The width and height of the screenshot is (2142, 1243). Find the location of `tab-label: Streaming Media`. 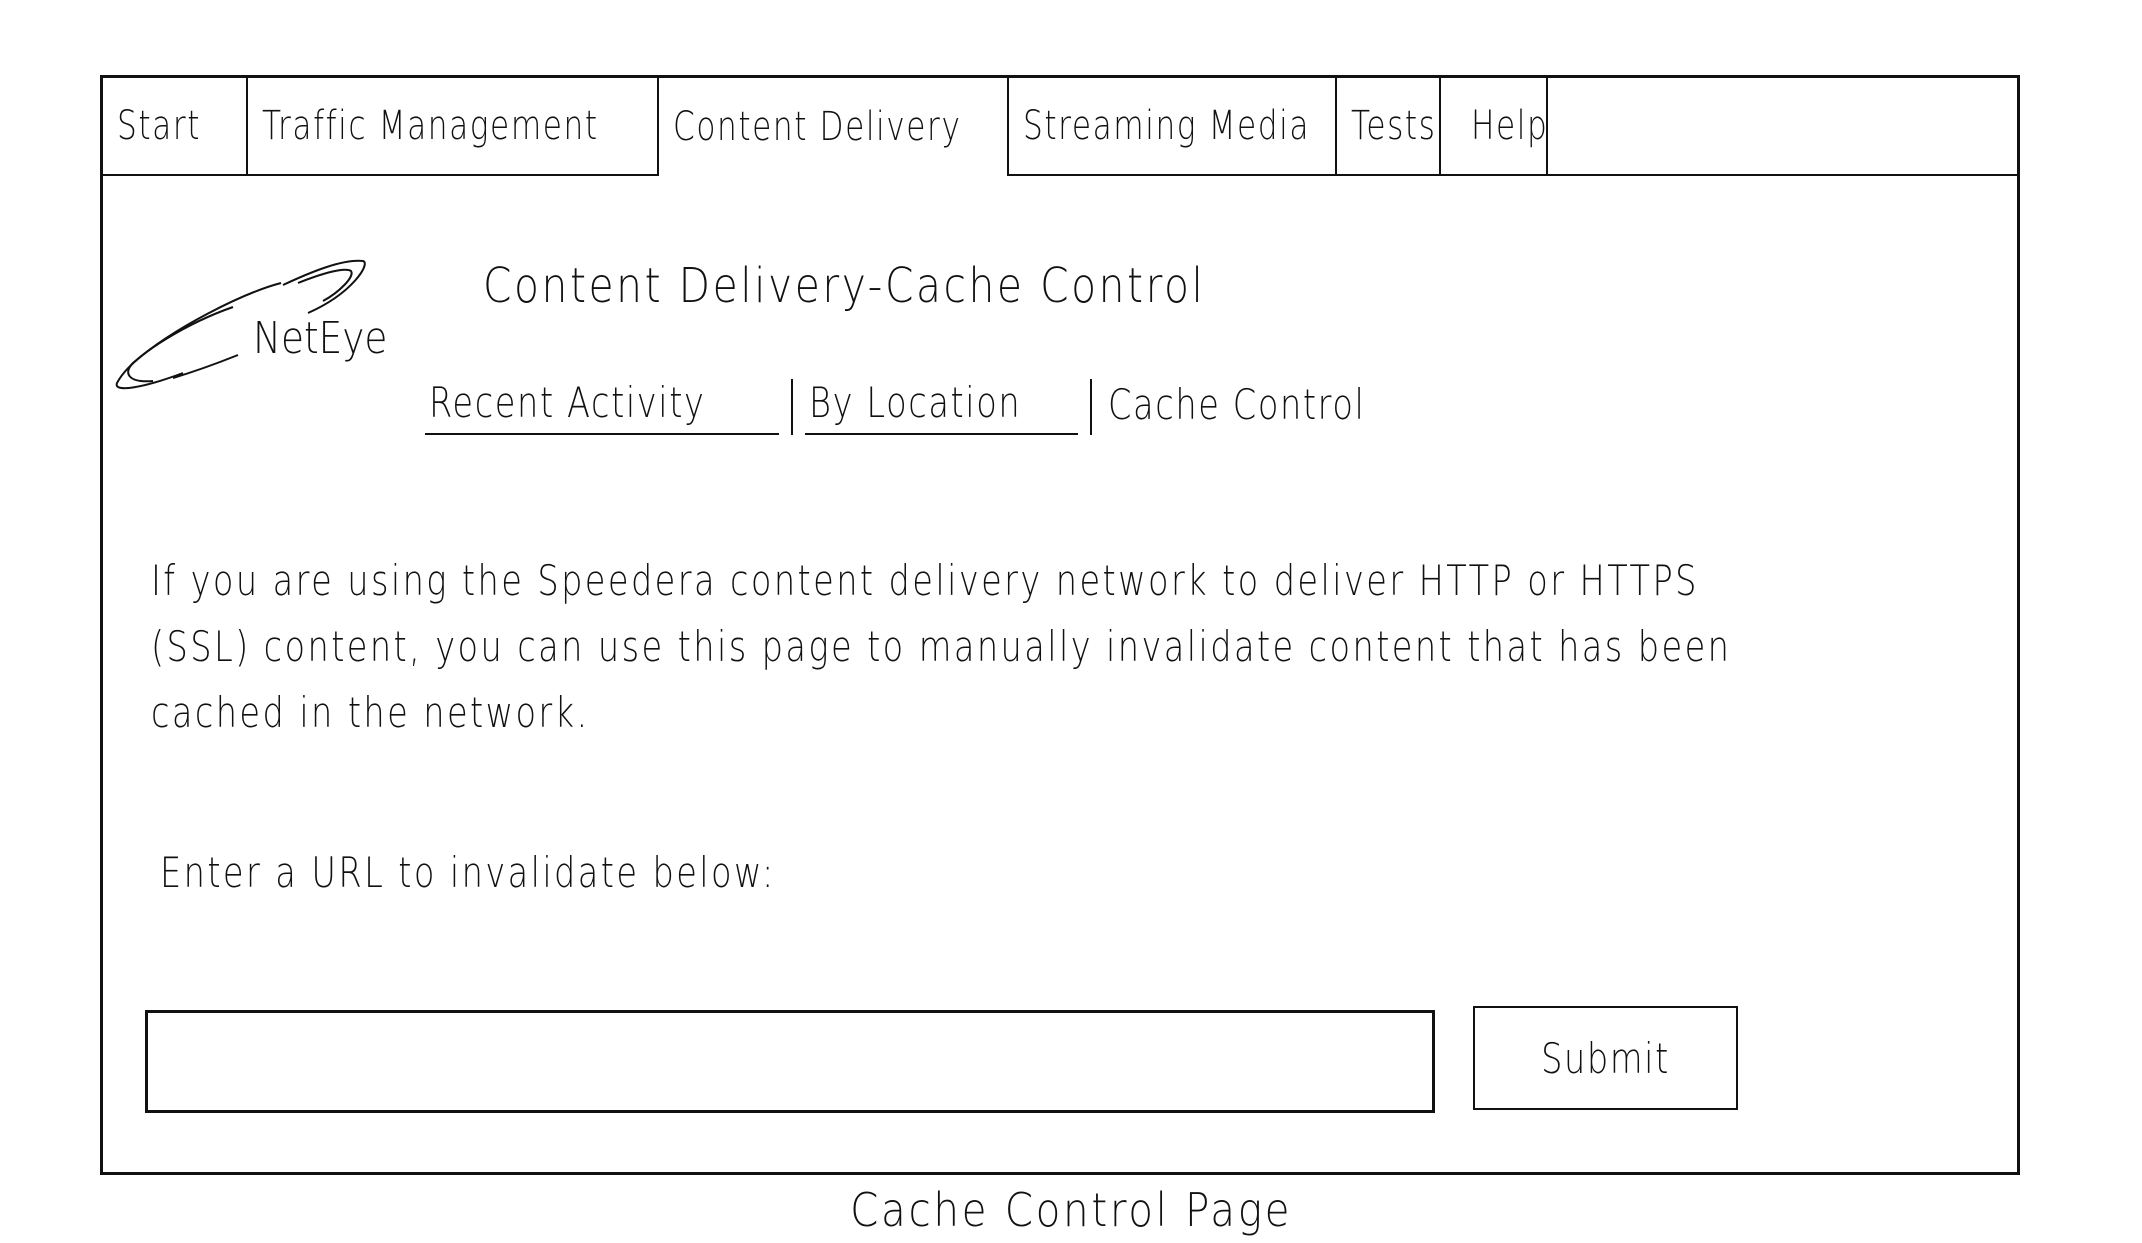

tab-label: Streaming Media is located at coordinates (1167, 126).